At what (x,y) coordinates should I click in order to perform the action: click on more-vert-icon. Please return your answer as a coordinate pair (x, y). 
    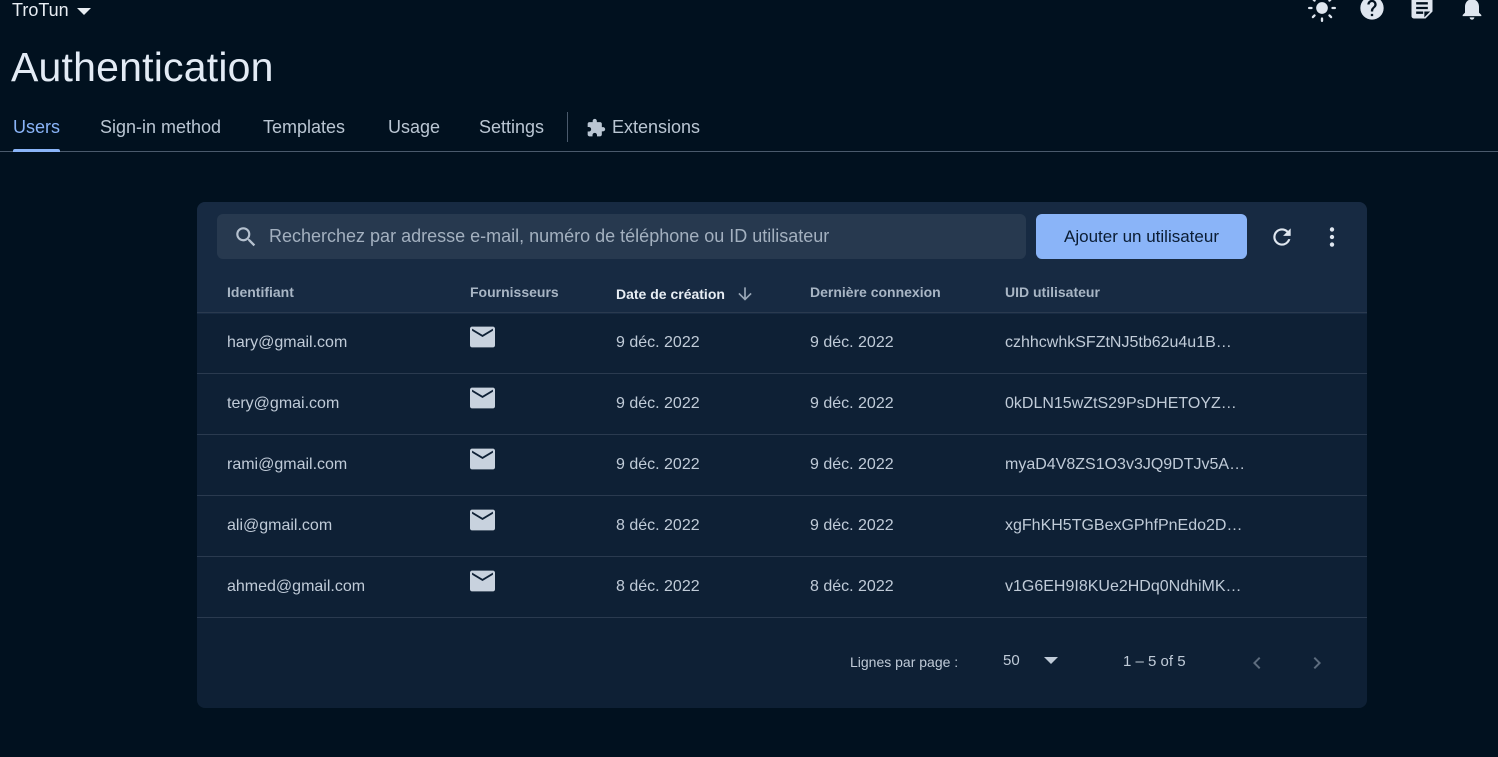
    Looking at the image, I should click on (1332, 237).